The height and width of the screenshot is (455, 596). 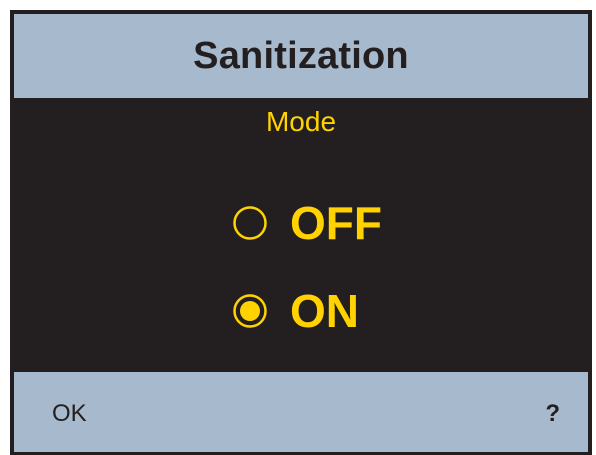 I want to click on option-off: OFF, so click(x=307, y=223).